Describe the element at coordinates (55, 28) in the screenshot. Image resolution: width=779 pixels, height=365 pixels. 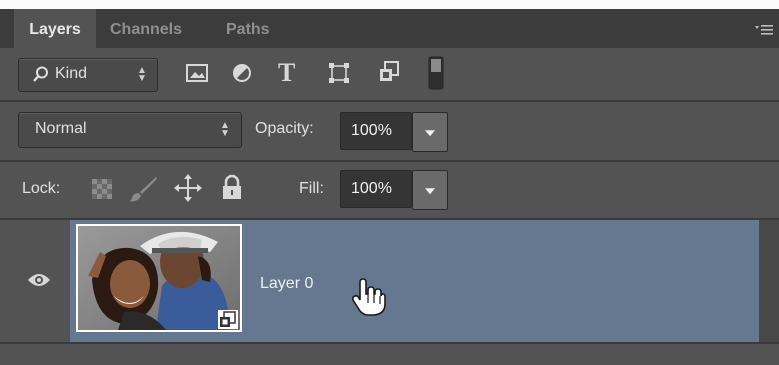
I see `tab-layers: Layers` at that location.